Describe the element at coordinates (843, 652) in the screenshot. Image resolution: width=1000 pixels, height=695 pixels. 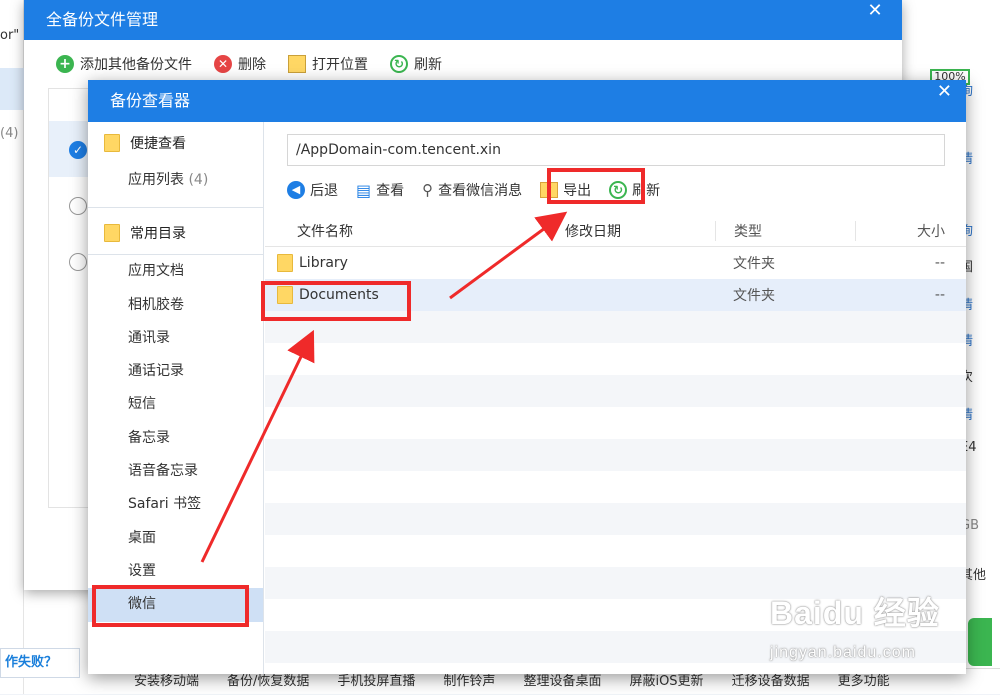
I see `watermark-url: jingyan.baidu.com` at that location.